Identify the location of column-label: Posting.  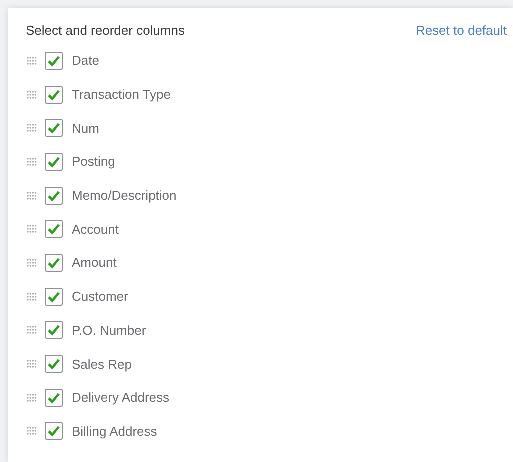
(94, 162).